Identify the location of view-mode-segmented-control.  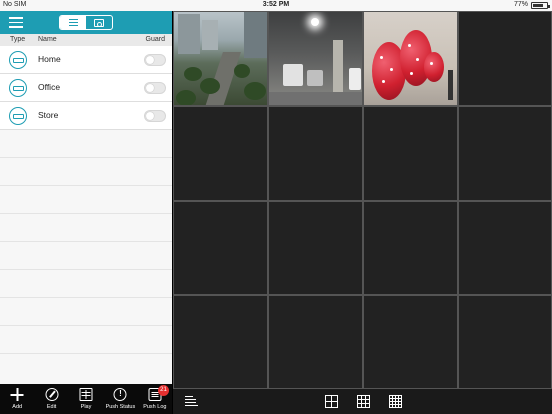
(86, 22).